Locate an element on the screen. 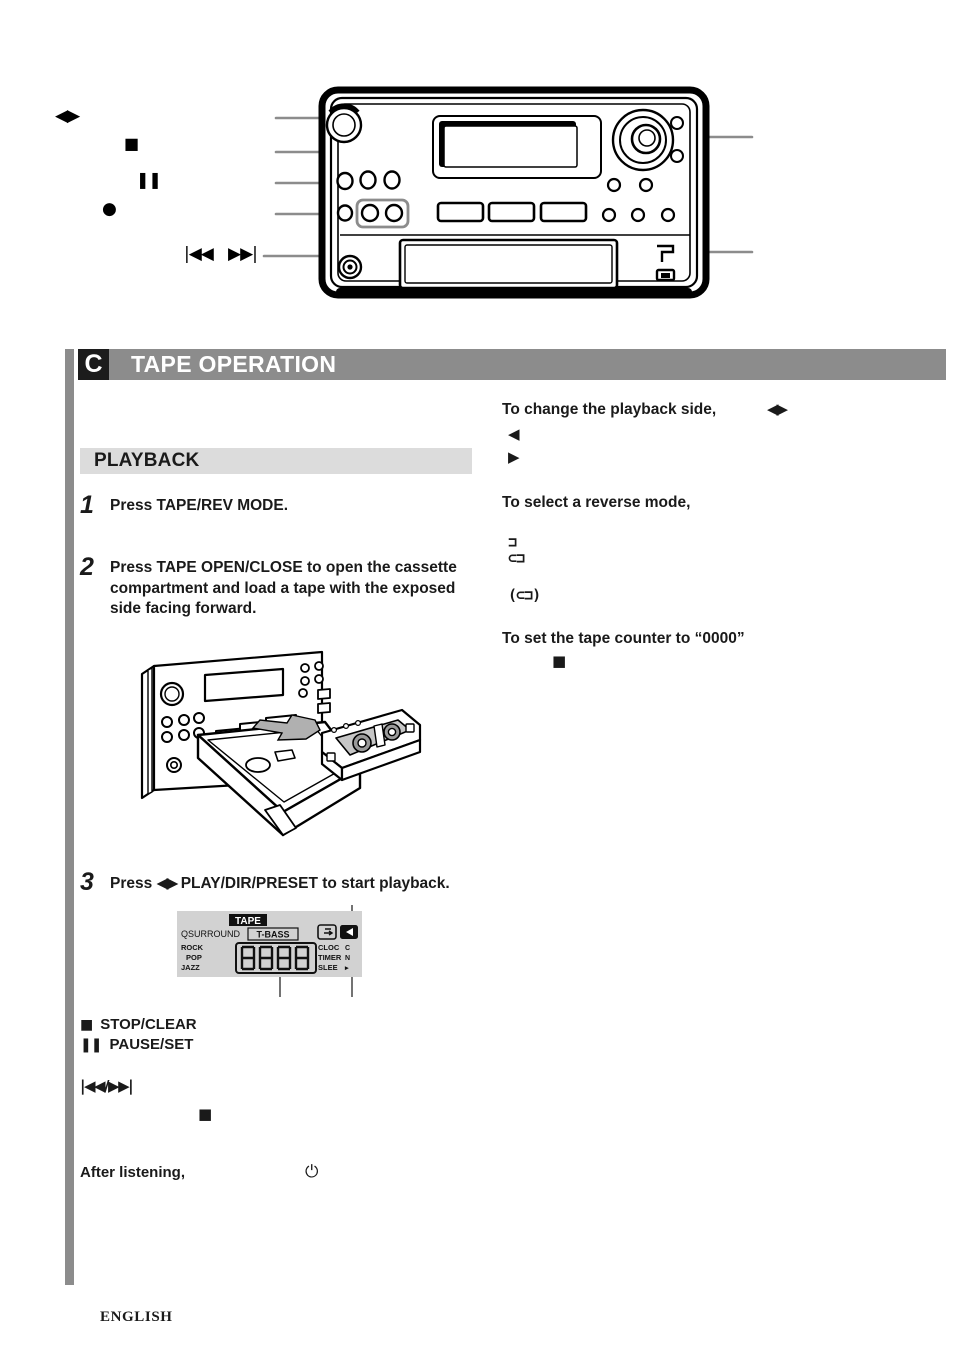 This screenshot has width=954, height=1352. step-3-play-dir-icon: ◀▶ is located at coordinates (167, 883).